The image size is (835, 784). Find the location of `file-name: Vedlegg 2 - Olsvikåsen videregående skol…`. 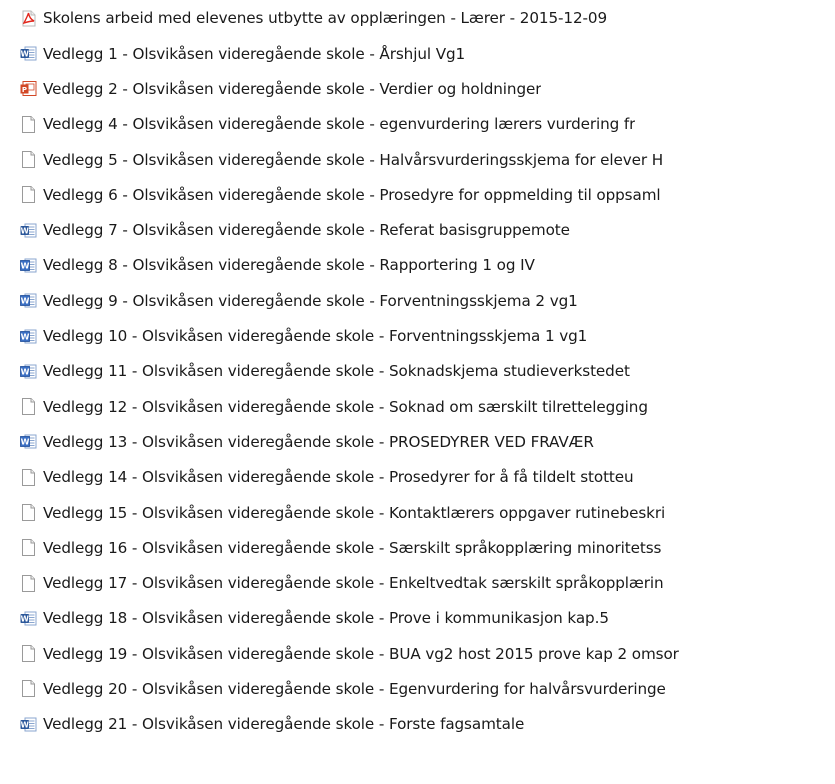

file-name: Vedlegg 2 - Olsvikåsen videregående skol… is located at coordinates (292, 88).